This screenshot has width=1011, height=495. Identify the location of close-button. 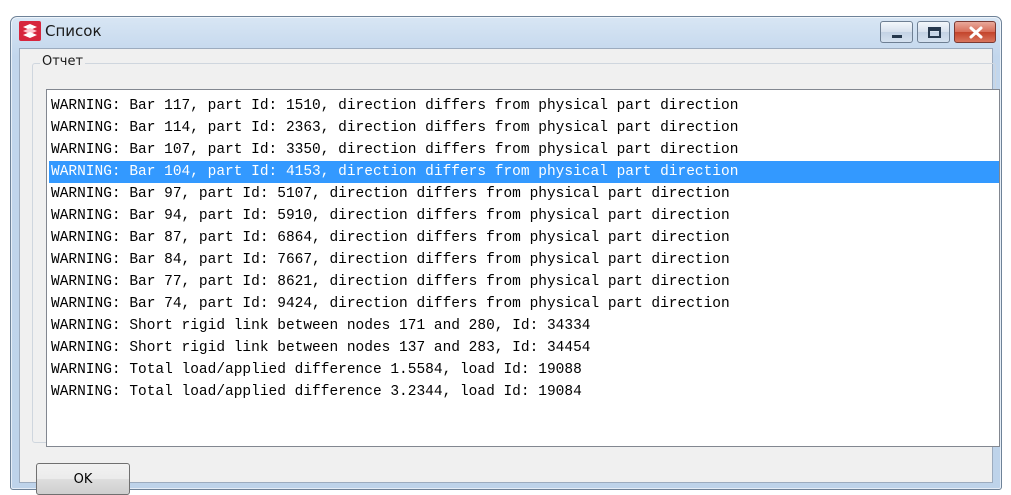
(975, 32).